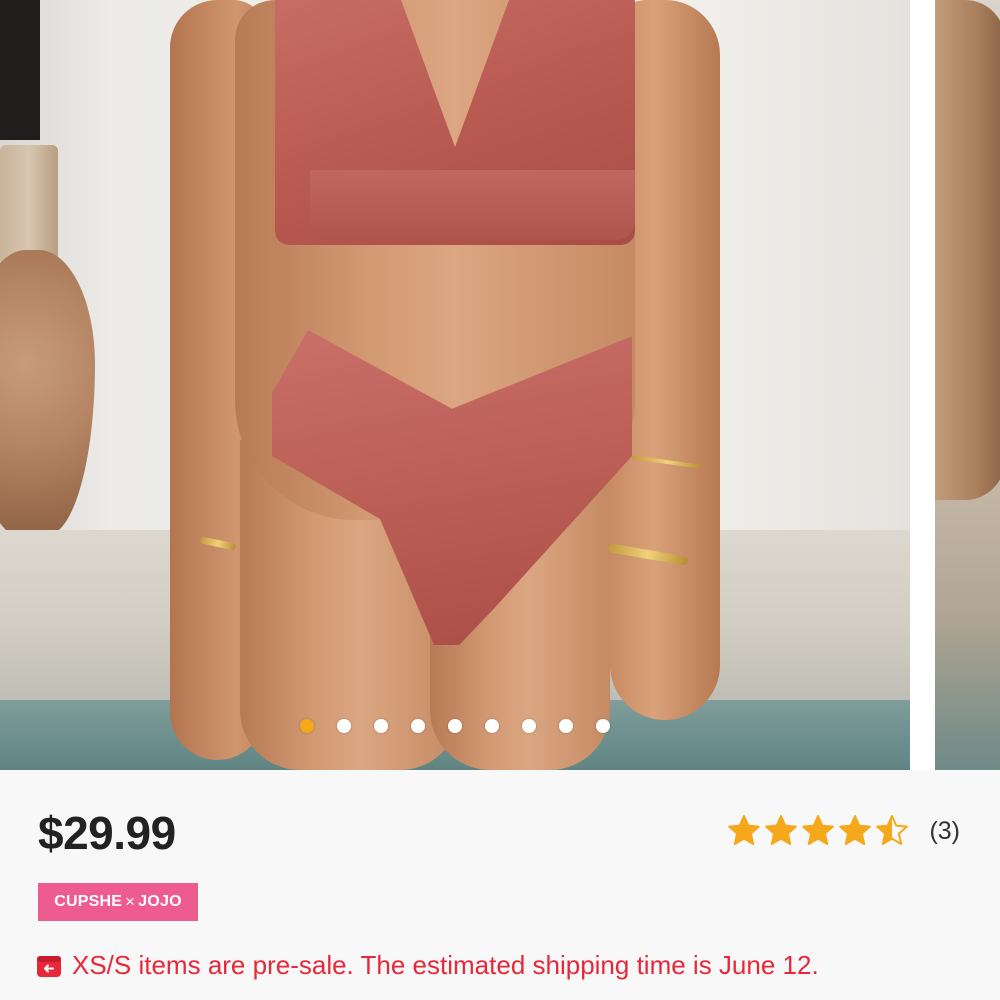 Image resolution: width=1000 pixels, height=1000 pixels. What do you see at coordinates (88, 901) in the screenshot?
I see `badge-brand-left: CUPSHE` at bounding box center [88, 901].